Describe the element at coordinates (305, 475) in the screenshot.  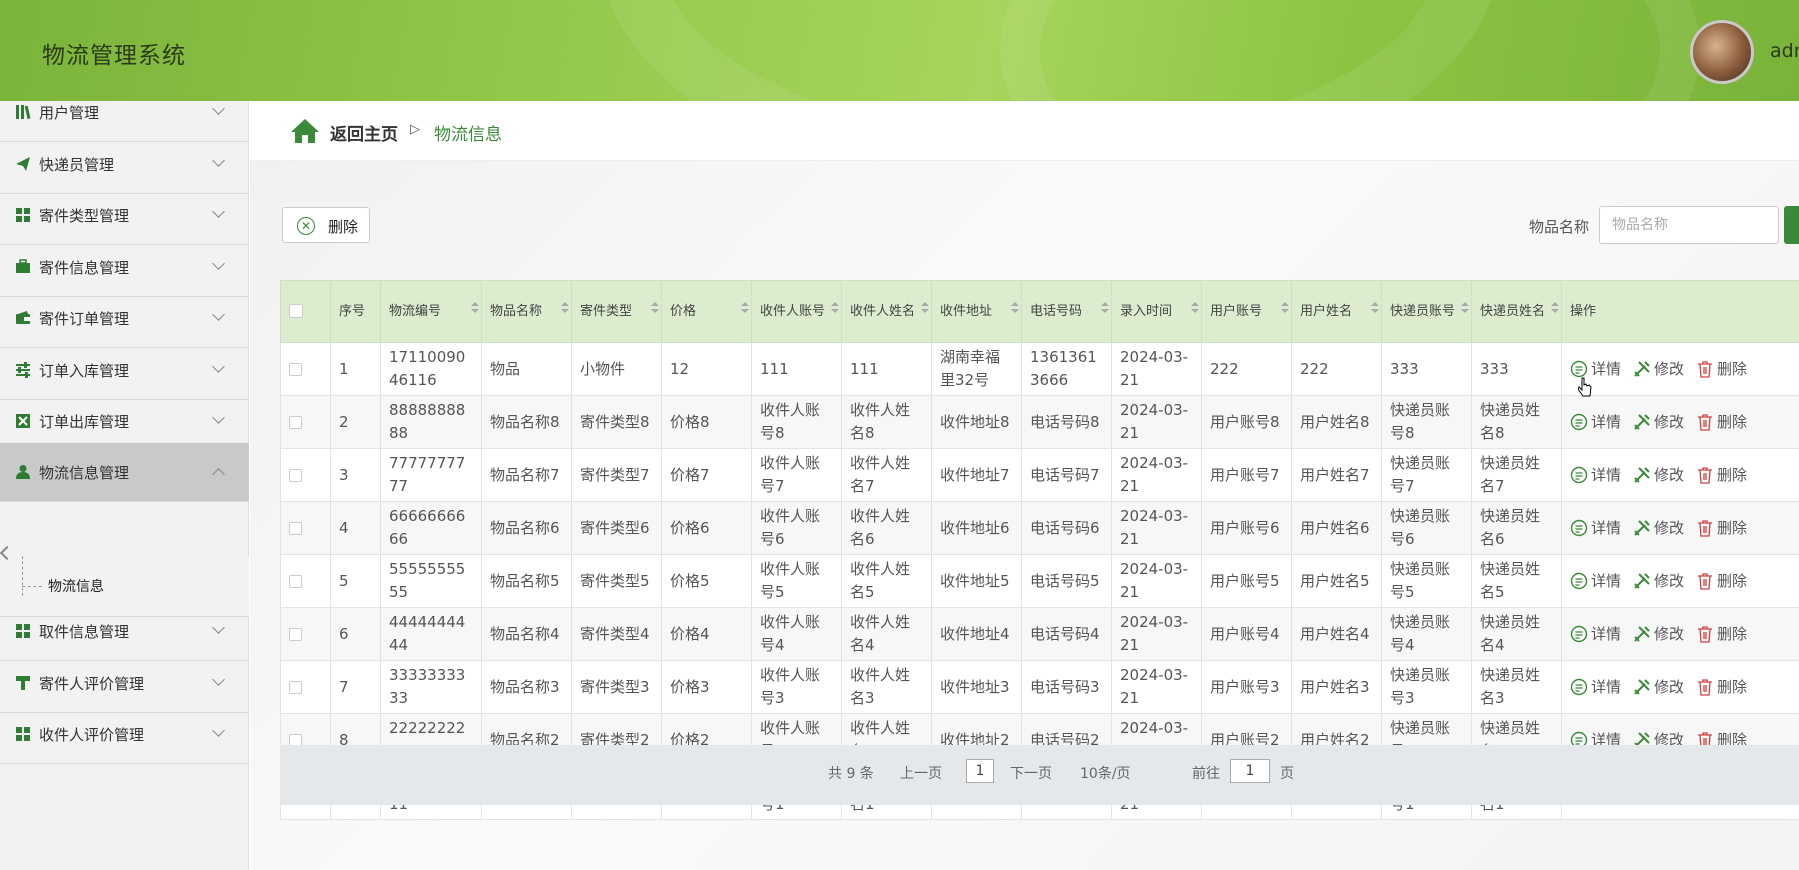
I see `row-checkbox-cell` at that location.